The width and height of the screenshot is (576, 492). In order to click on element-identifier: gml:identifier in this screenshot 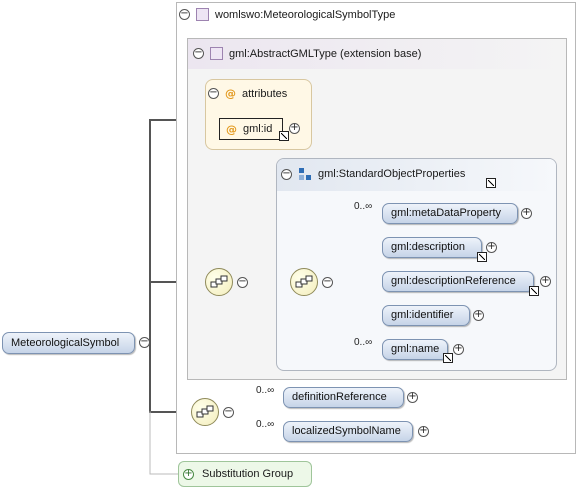, I will do `click(426, 315)`.